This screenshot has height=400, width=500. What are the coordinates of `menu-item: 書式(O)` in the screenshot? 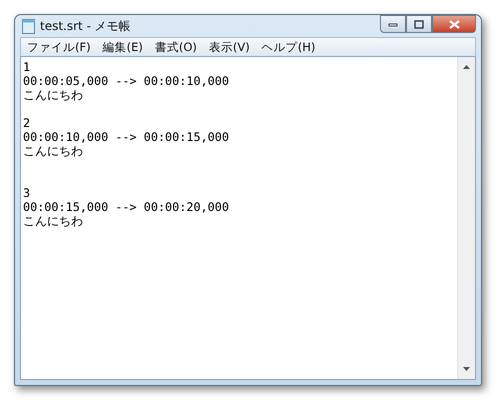 It's located at (175, 47).